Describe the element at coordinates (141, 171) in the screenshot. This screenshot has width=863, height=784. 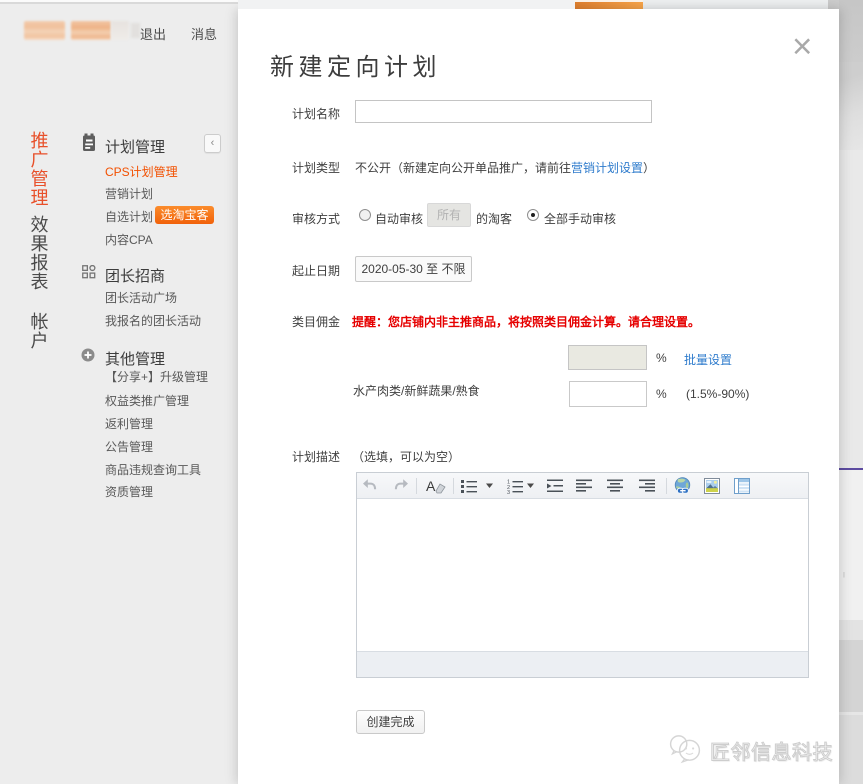
I see `sidebar-item: CPS计划管理` at that location.